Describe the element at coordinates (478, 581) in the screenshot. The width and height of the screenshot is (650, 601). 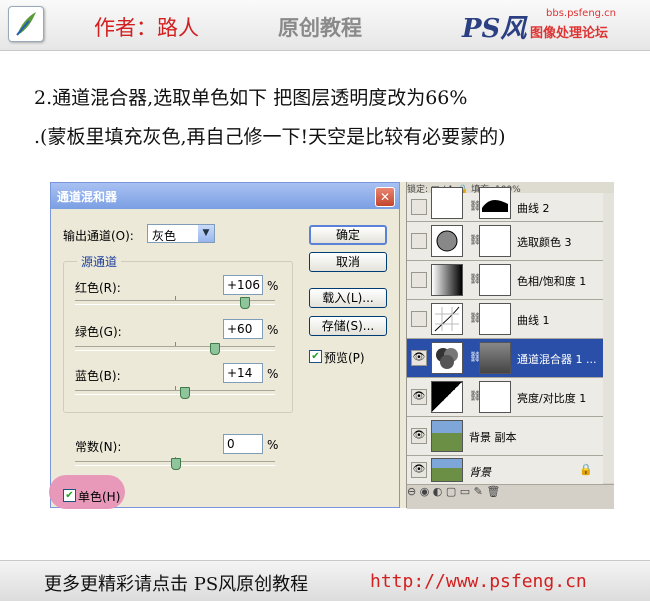
I see `footer-url-link: http://www.psfeng.cn` at that location.